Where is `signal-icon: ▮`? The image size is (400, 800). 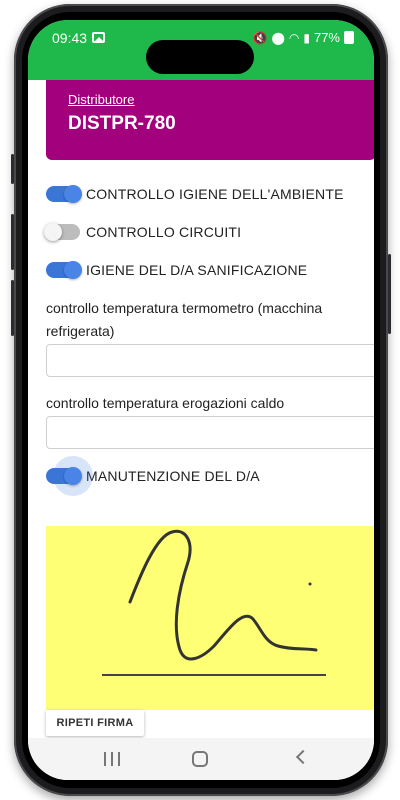 signal-icon: ▮ is located at coordinates (306, 37).